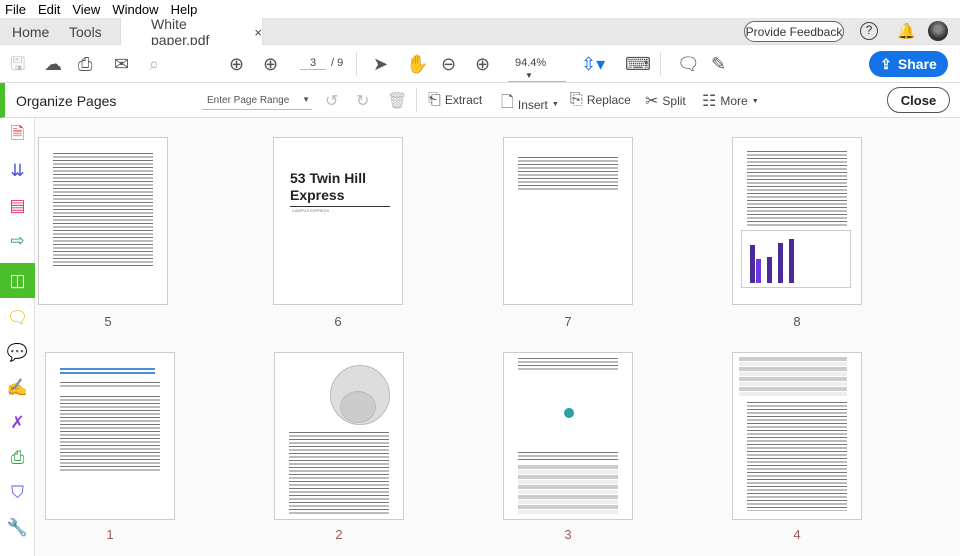 Image resolution: width=960 pixels, height=556 pixels. I want to click on extract-button: ⎗ Extract, so click(455, 100).